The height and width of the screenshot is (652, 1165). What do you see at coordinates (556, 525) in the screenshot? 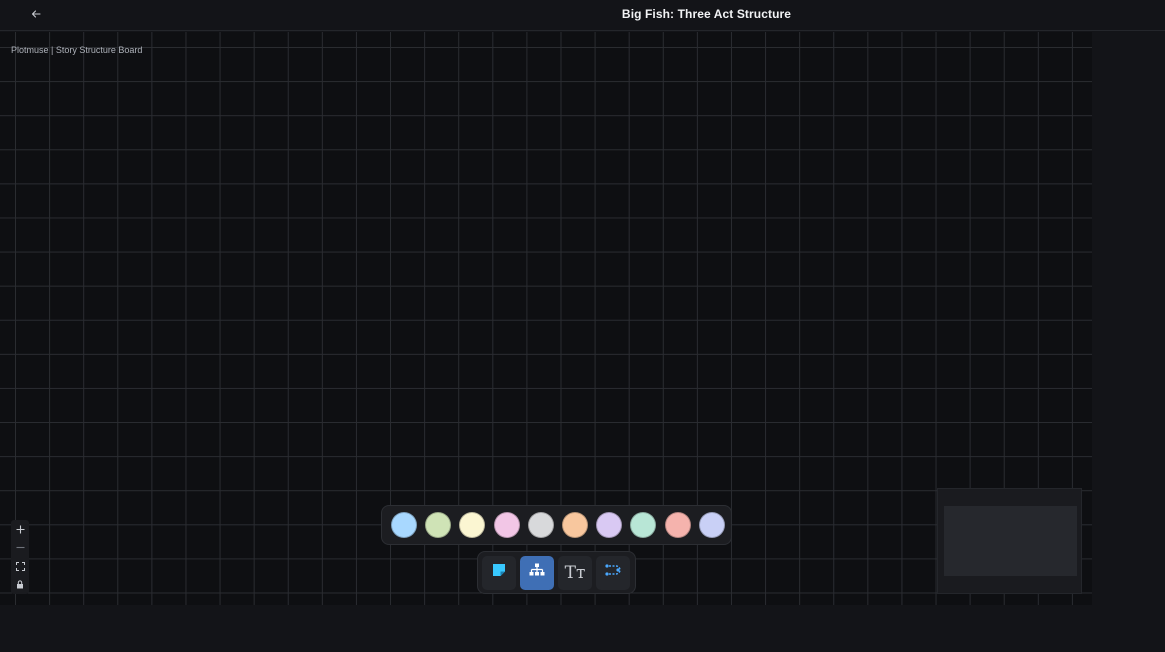
I see `color-palette` at bounding box center [556, 525].